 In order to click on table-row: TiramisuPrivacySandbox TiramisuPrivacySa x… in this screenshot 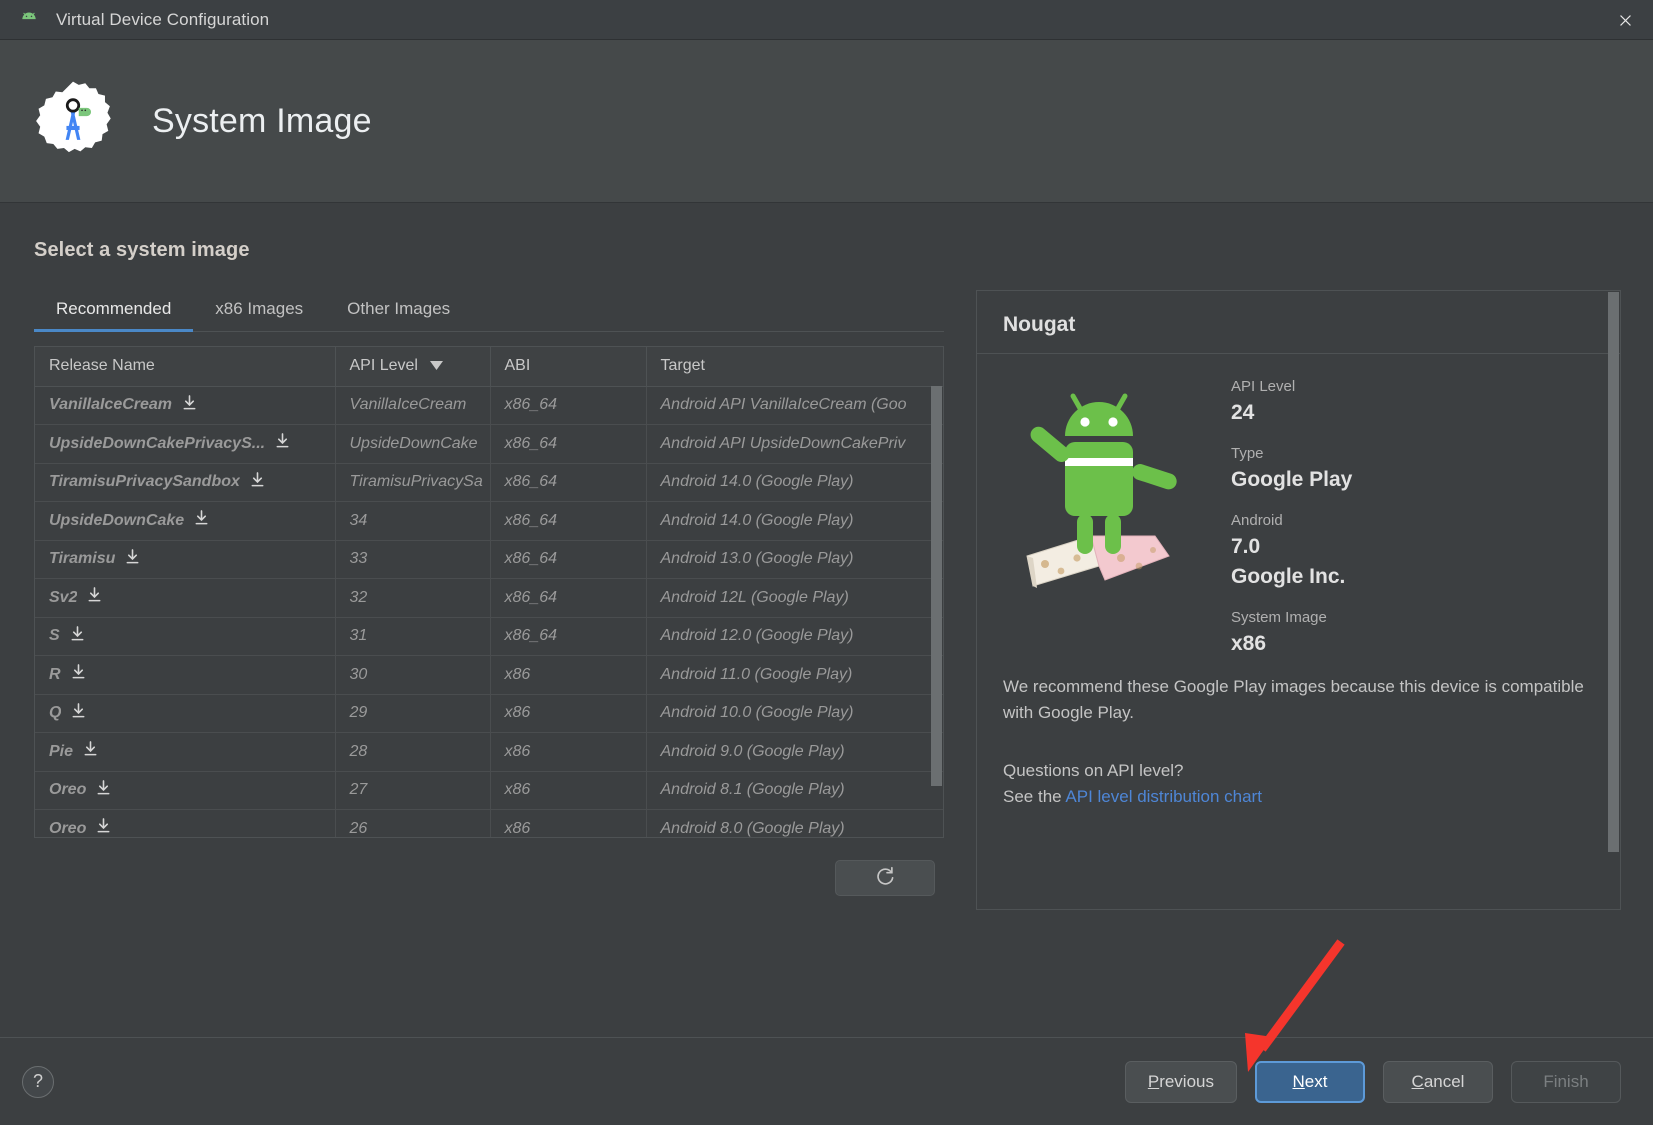, I will do `click(489, 482)`.